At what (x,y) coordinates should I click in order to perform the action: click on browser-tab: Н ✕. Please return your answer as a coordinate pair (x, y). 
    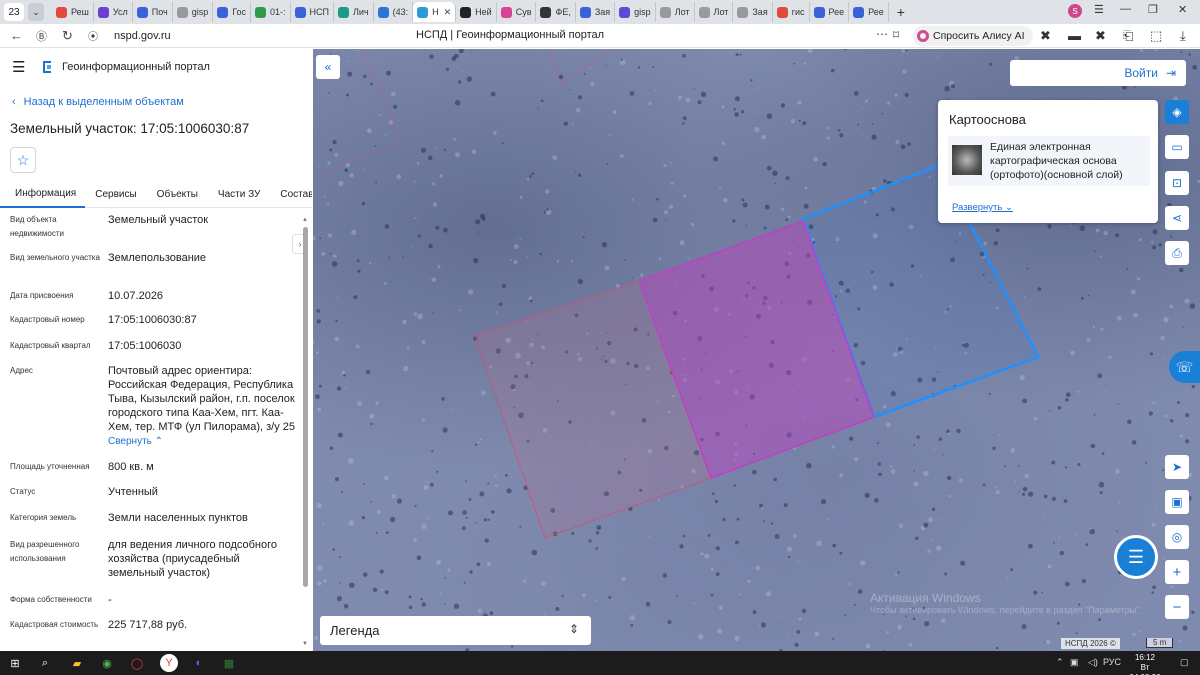
    Looking at the image, I should click on (435, 12).